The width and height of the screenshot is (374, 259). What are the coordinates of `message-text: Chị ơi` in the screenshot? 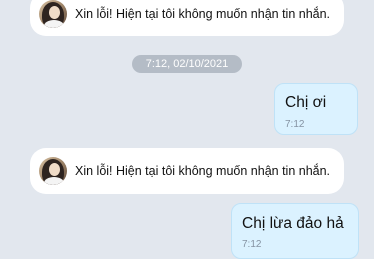 It's located at (306, 102).